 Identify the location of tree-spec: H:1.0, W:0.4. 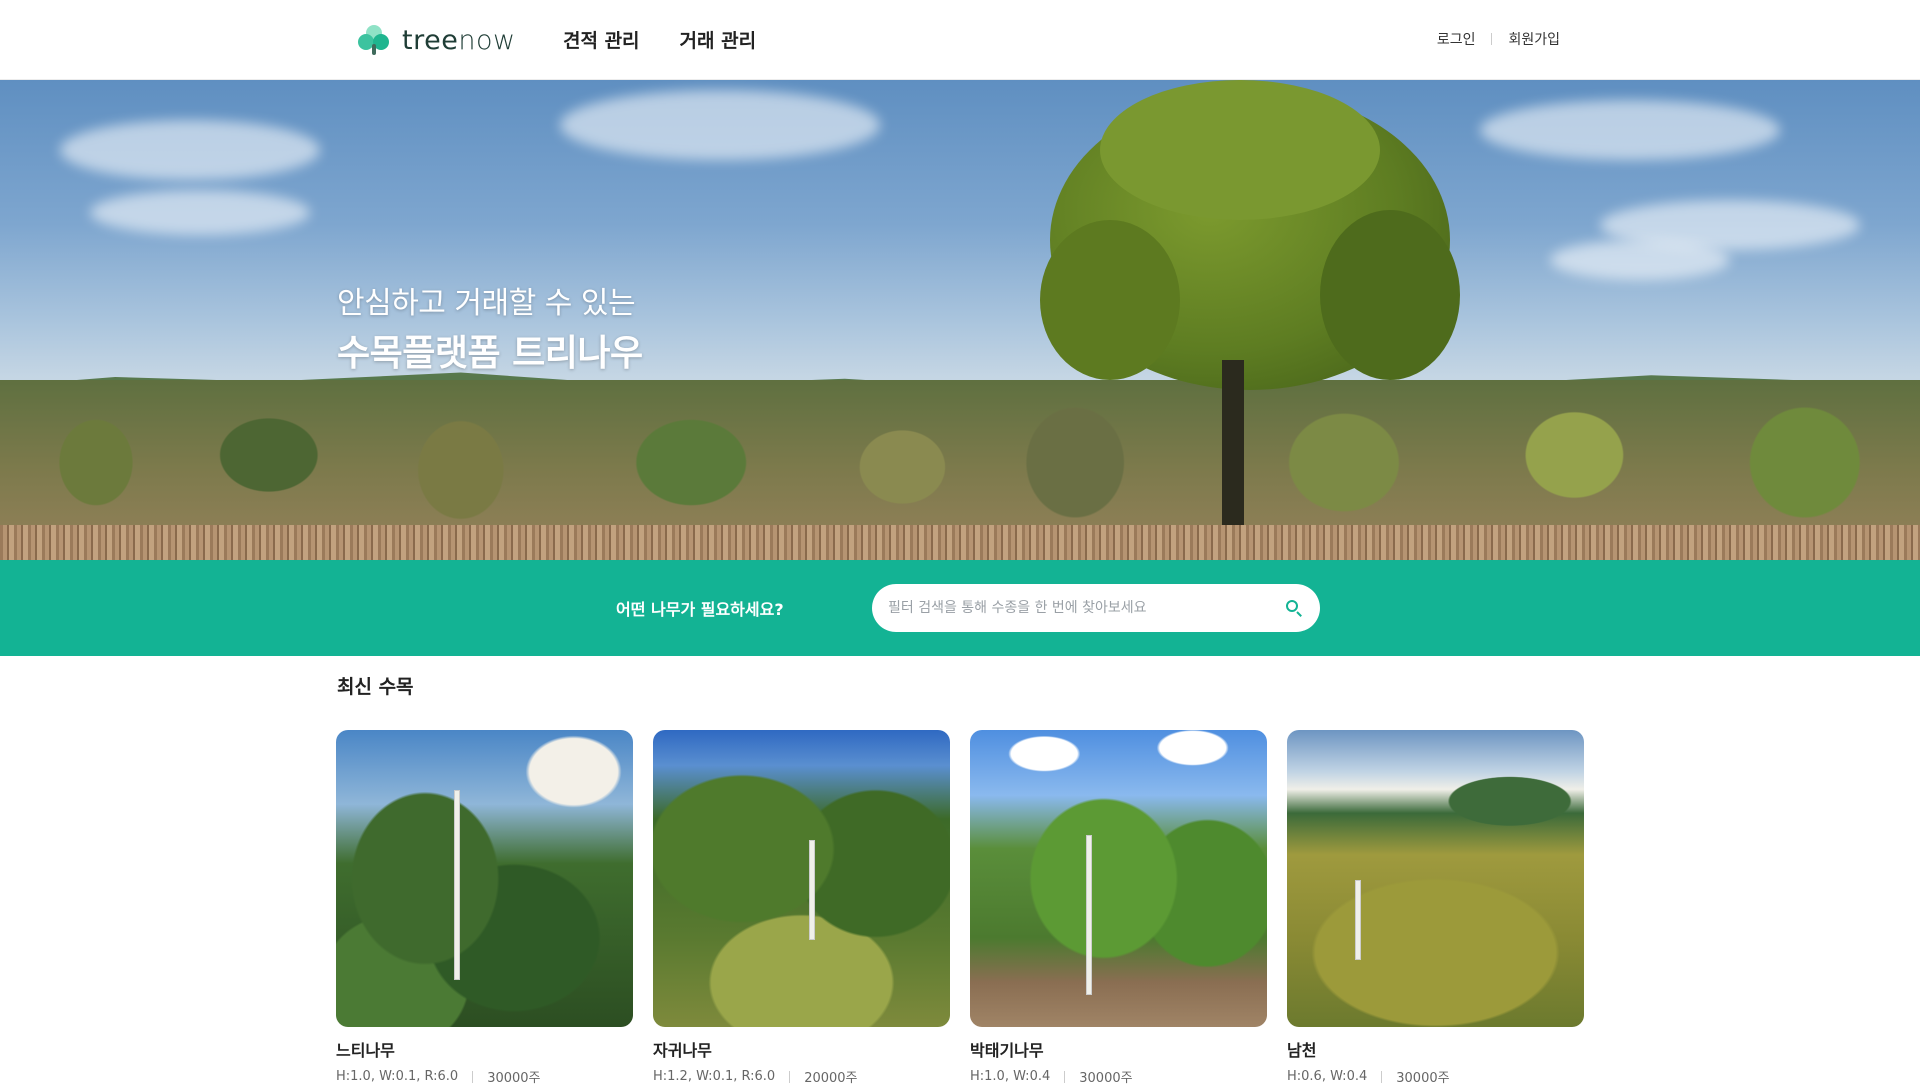
(1010, 1076).